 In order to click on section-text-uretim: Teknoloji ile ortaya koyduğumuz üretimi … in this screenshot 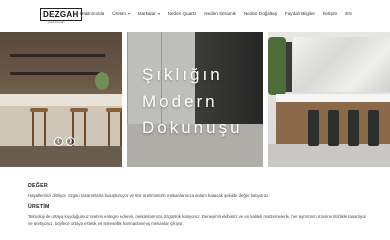, I will do `click(197, 220)`.